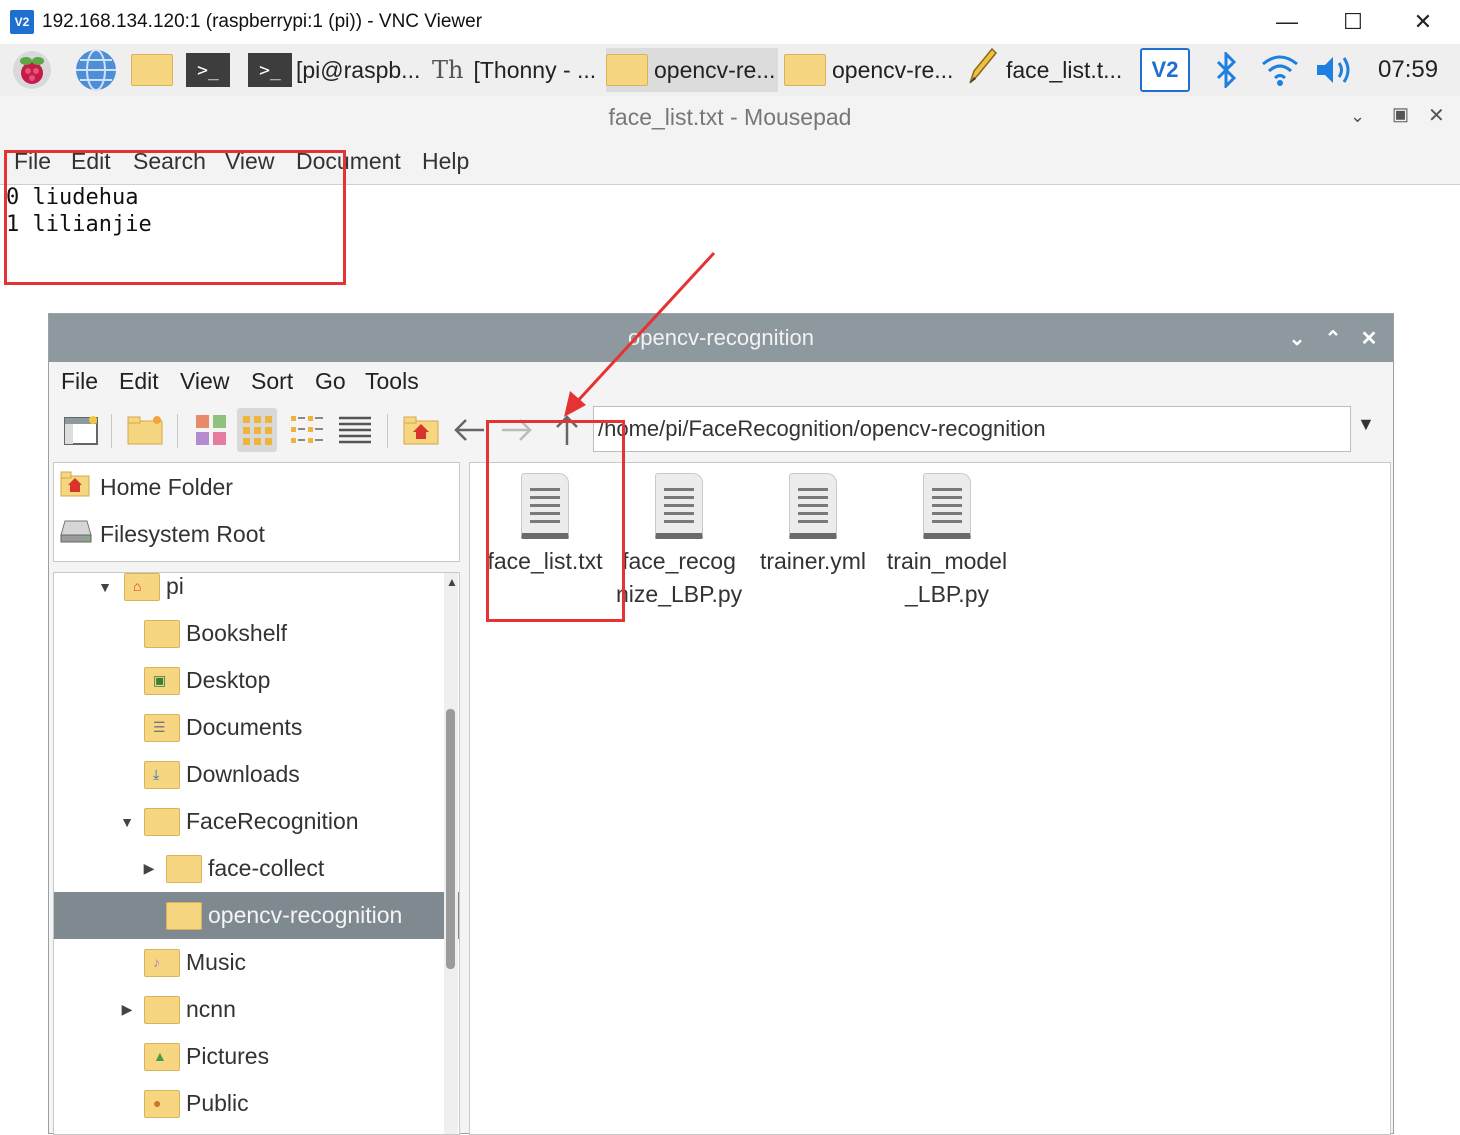  I want to click on terminal-launcher-icon: >_, so click(208, 70).